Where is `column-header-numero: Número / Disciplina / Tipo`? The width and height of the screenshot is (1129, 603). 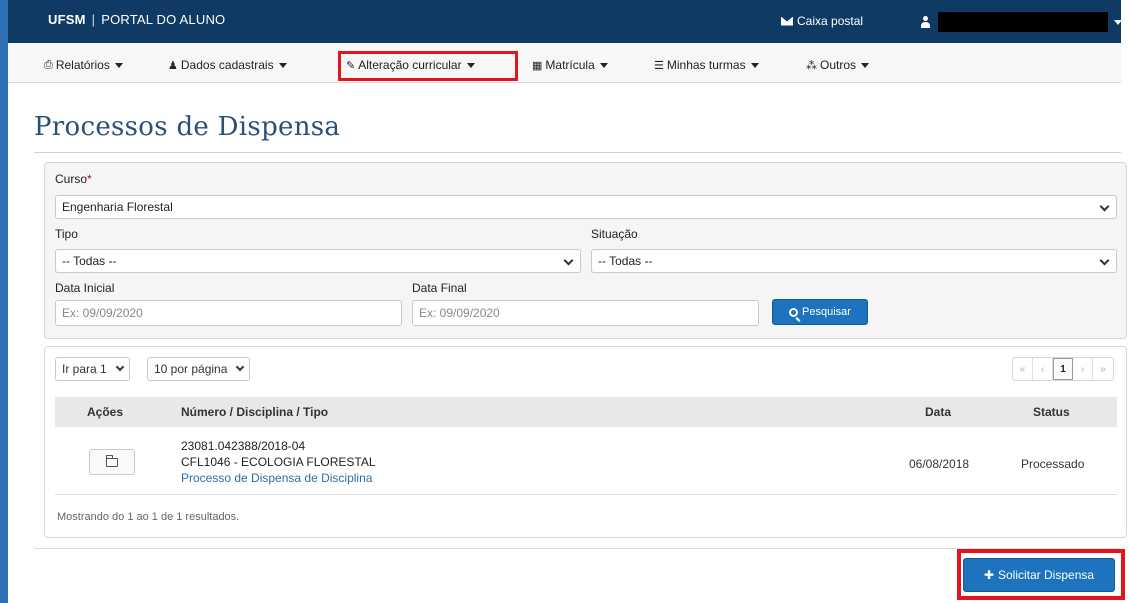
column-header-numero: Número / Disciplina / Tipo is located at coordinates (255, 412).